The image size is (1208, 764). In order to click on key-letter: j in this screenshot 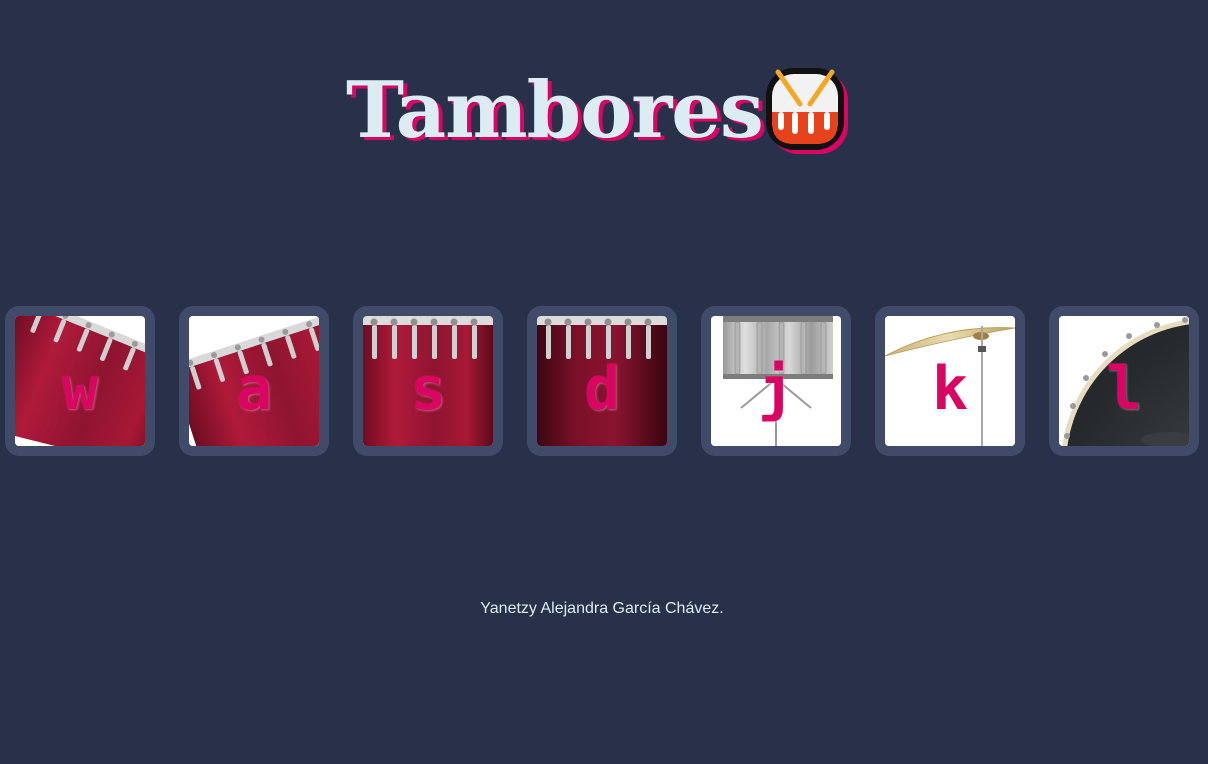, I will do `click(776, 389)`.